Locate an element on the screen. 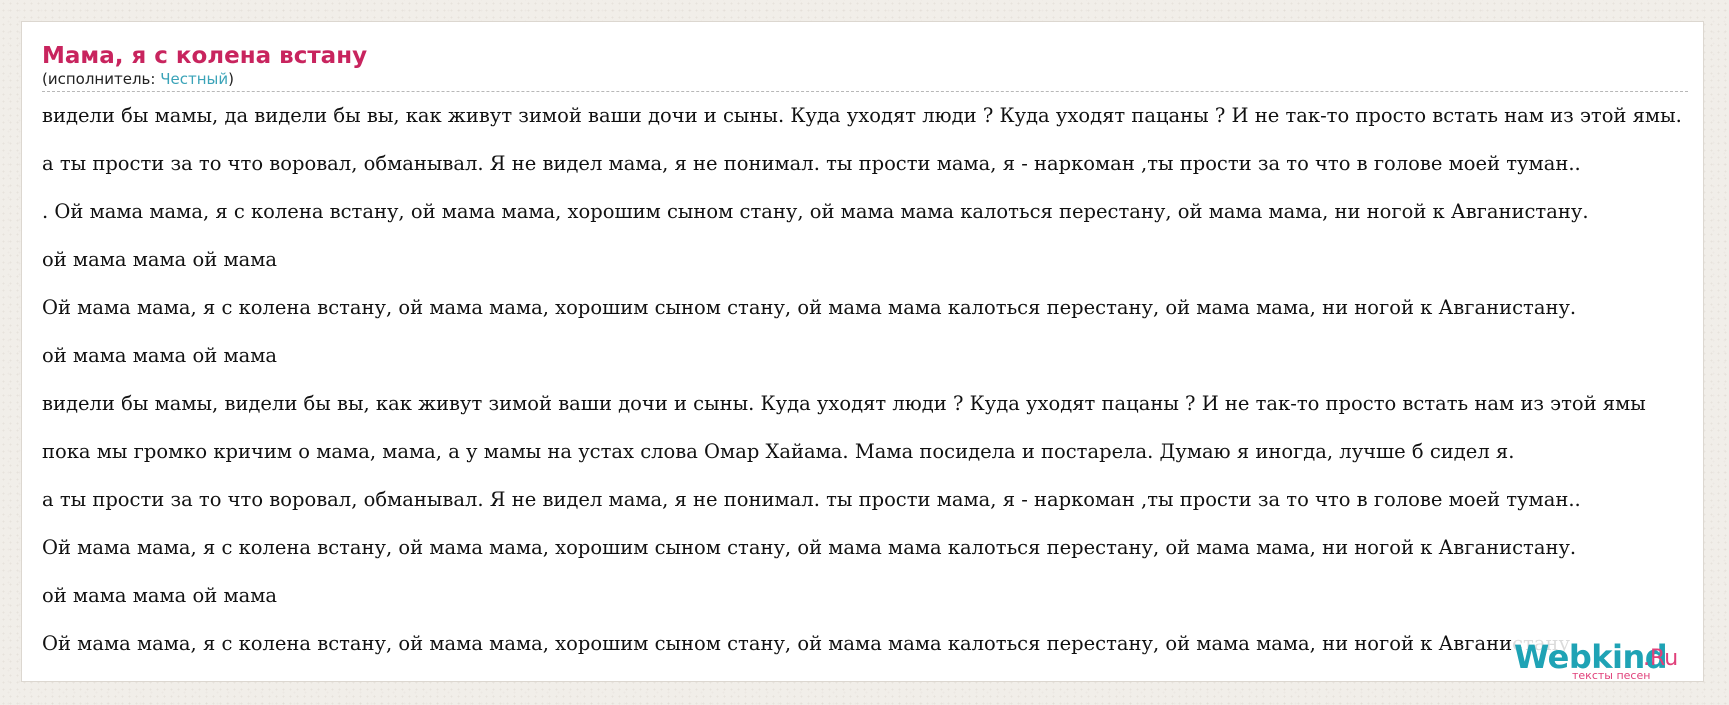  artist-line: (исполнитель: Честный) is located at coordinates (865, 79).